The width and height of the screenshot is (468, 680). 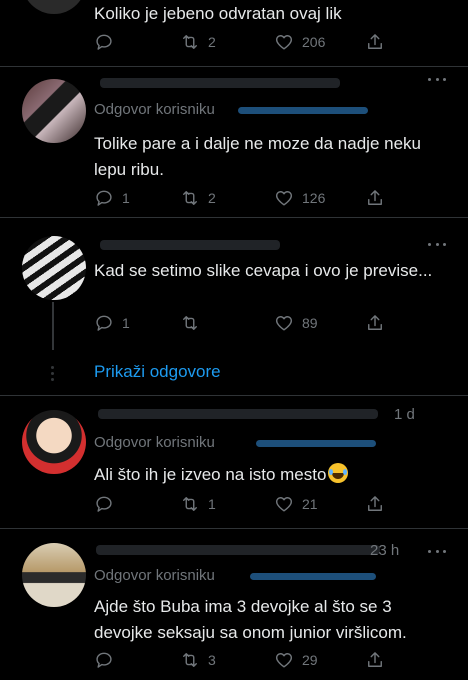 What do you see at coordinates (310, 504) in the screenshot?
I see `like-count: 21` at bounding box center [310, 504].